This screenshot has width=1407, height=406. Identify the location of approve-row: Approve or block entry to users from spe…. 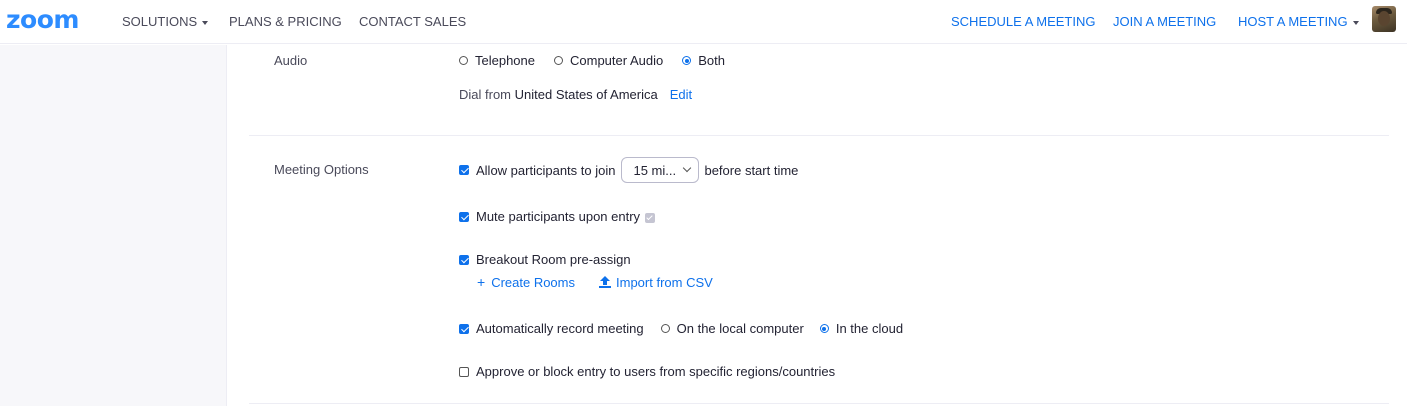
(647, 371).